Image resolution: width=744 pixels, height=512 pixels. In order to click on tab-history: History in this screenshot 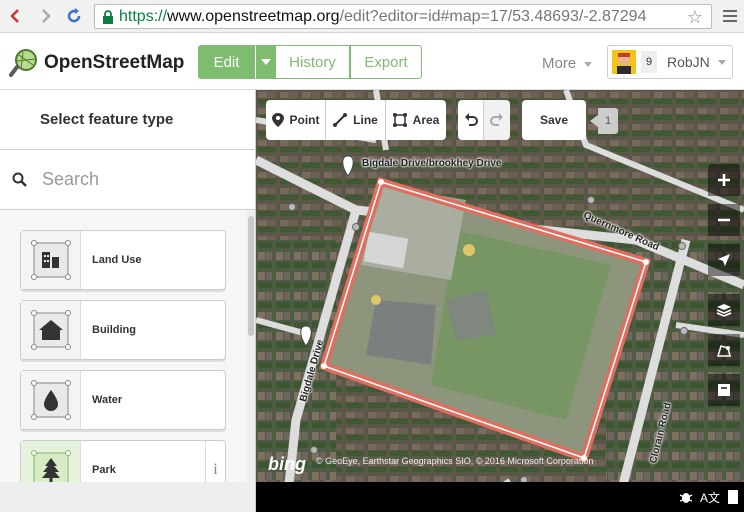, I will do `click(313, 62)`.